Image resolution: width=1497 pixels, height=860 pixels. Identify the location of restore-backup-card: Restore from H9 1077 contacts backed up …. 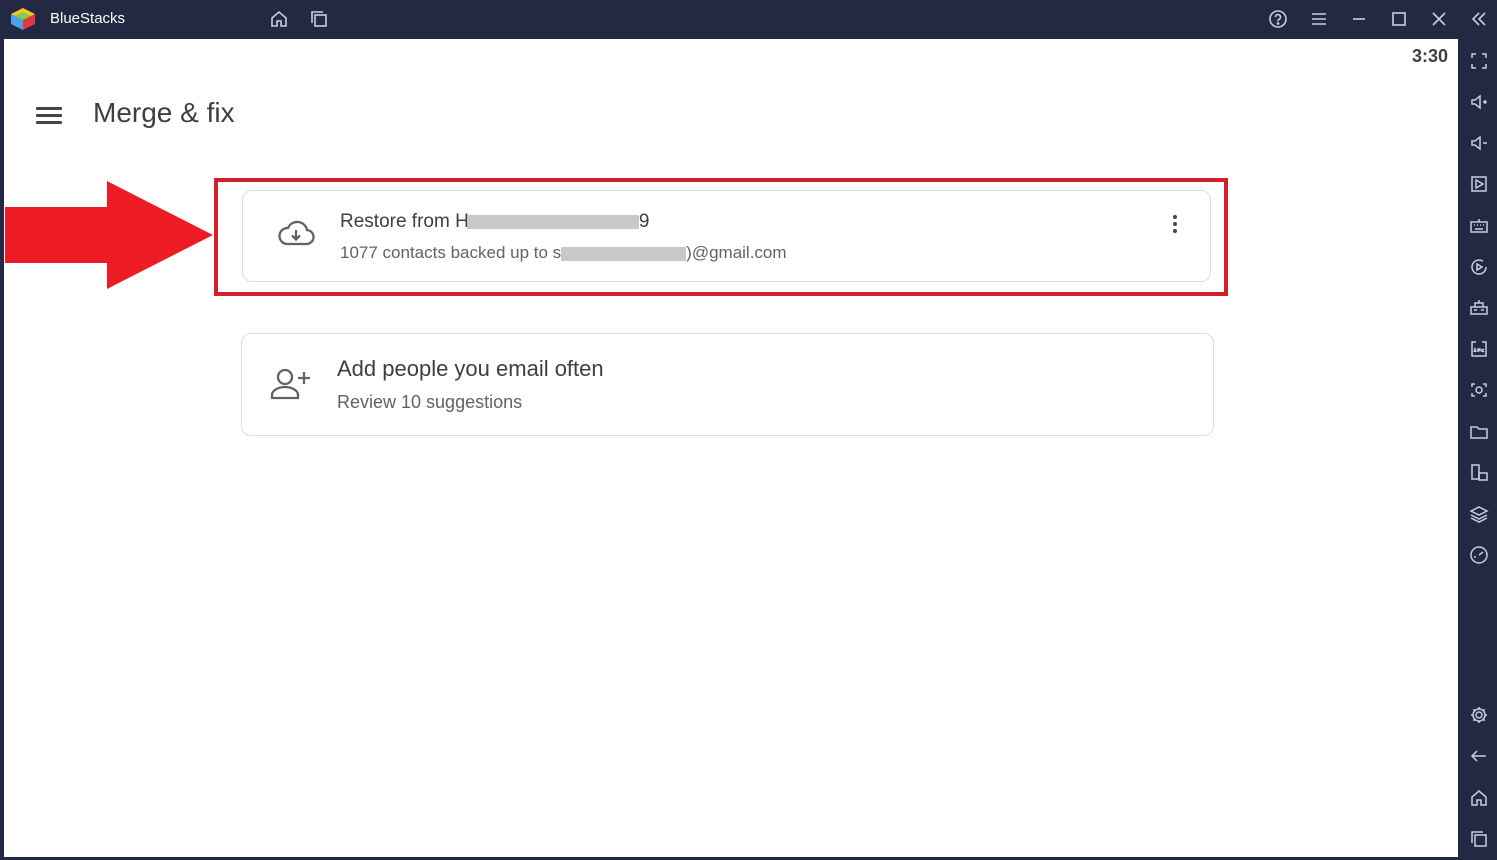
(726, 236).